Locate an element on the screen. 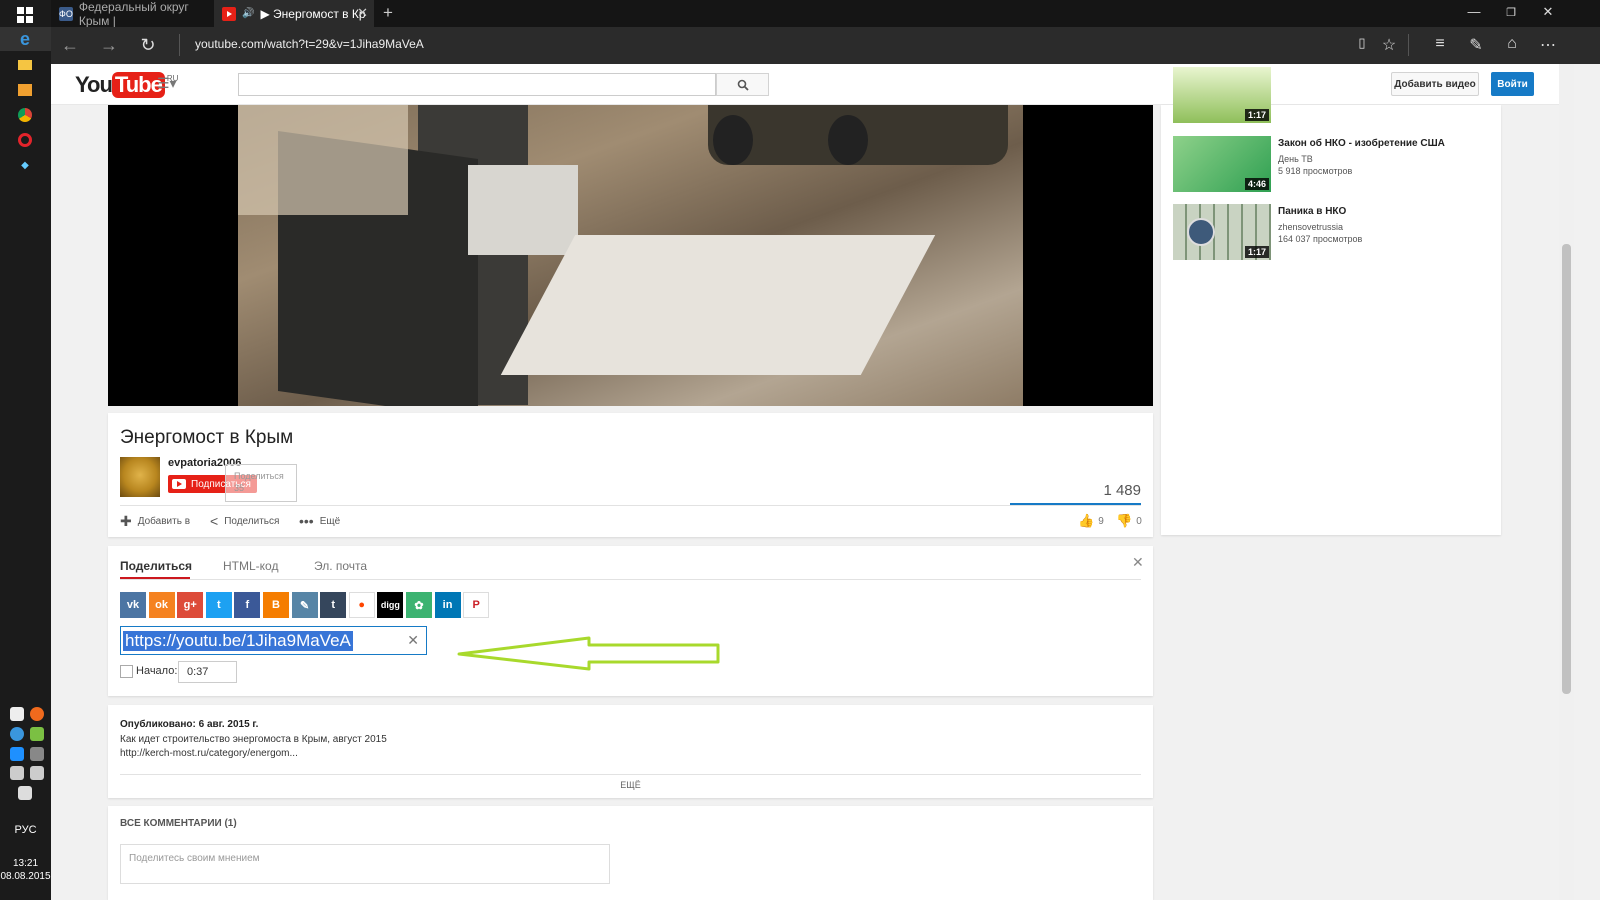 This screenshot has width=1600, height=900. file-explorer-icon is located at coordinates (25, 65).